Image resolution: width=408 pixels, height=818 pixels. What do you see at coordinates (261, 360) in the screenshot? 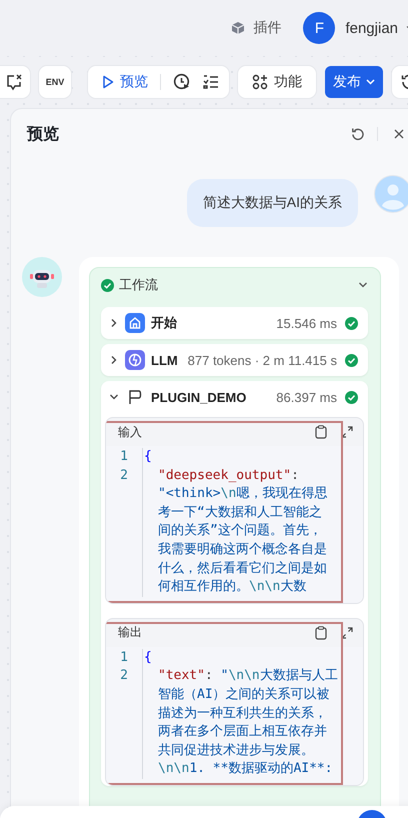
I see `node-metrics: 877 tokens · 2 m 11.415 s` at bounding box center [261, 360].